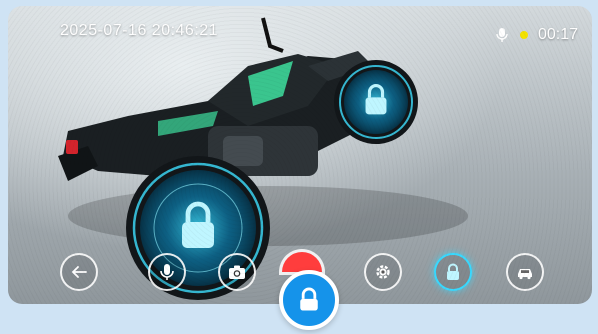 The image size is (598, 334). Describe the element at coordinates (523, 35) in the screenshot. I see `recording-dot-icon` at that location.